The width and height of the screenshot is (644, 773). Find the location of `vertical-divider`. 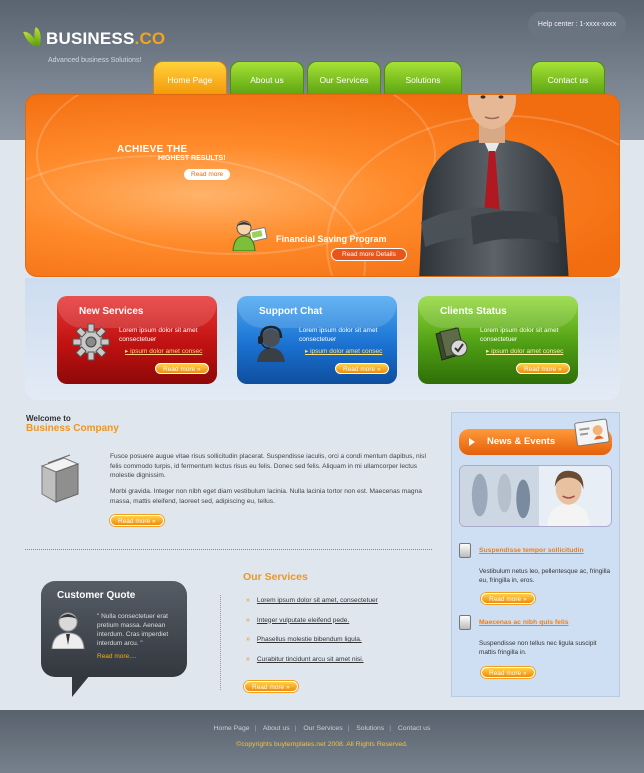

vertical-divider is located at coordinates (220, 642).